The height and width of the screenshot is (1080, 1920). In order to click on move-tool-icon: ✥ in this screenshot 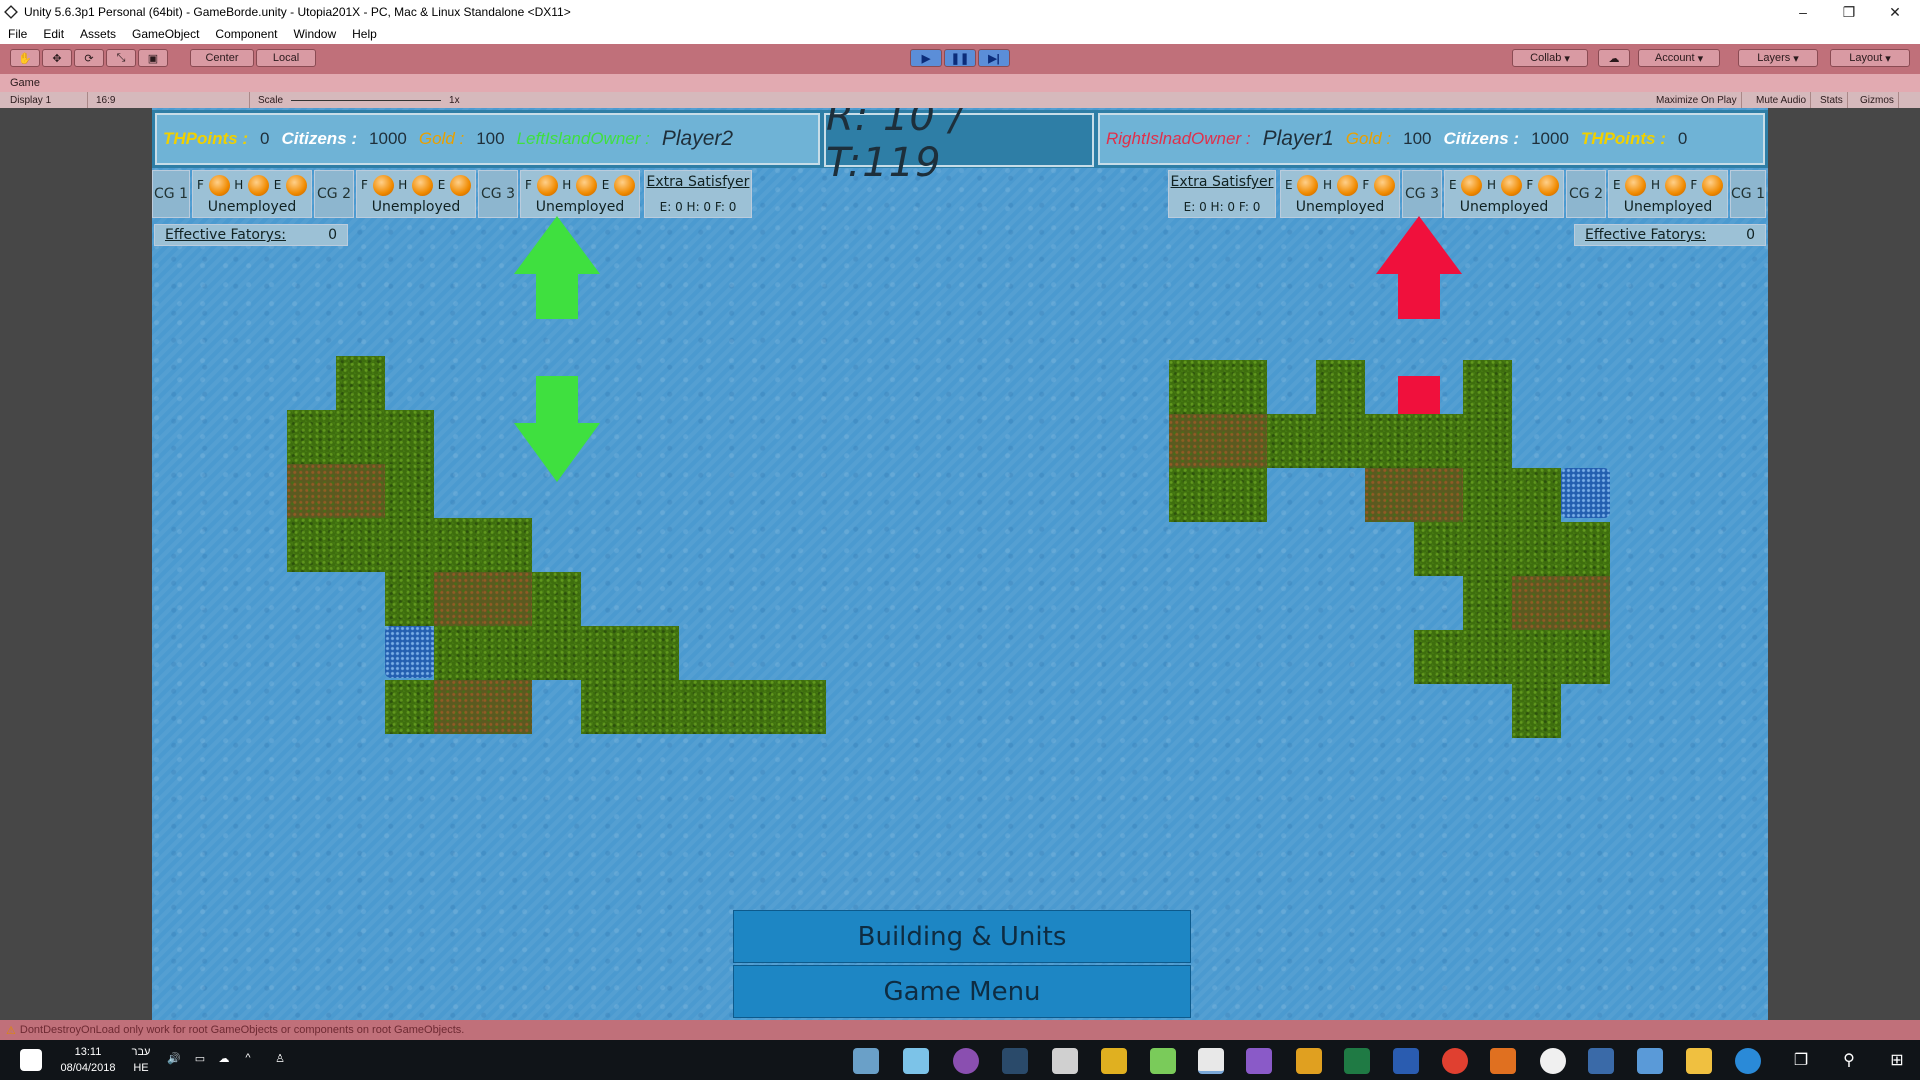, I will do `click(57, 58)`.